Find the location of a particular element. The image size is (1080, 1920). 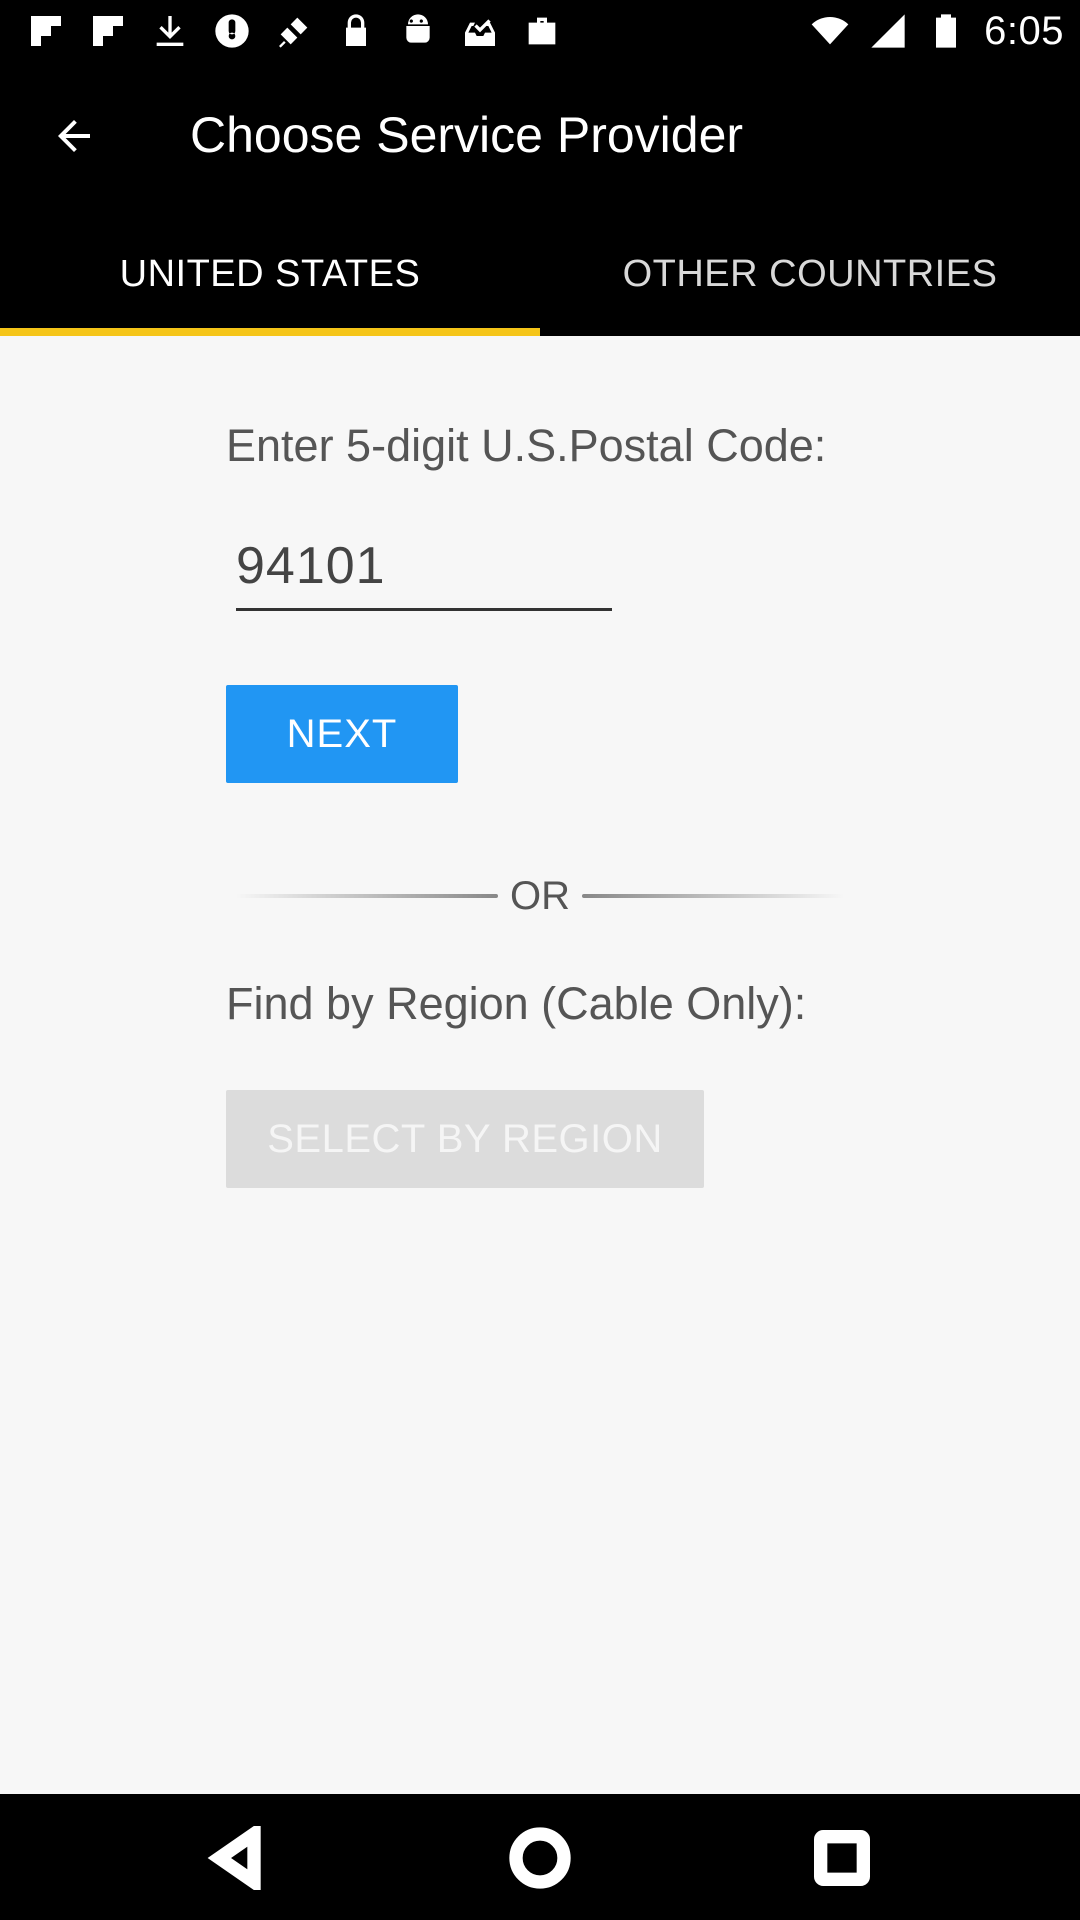

clock: 6:05 is located at coordinates (1024, 30).